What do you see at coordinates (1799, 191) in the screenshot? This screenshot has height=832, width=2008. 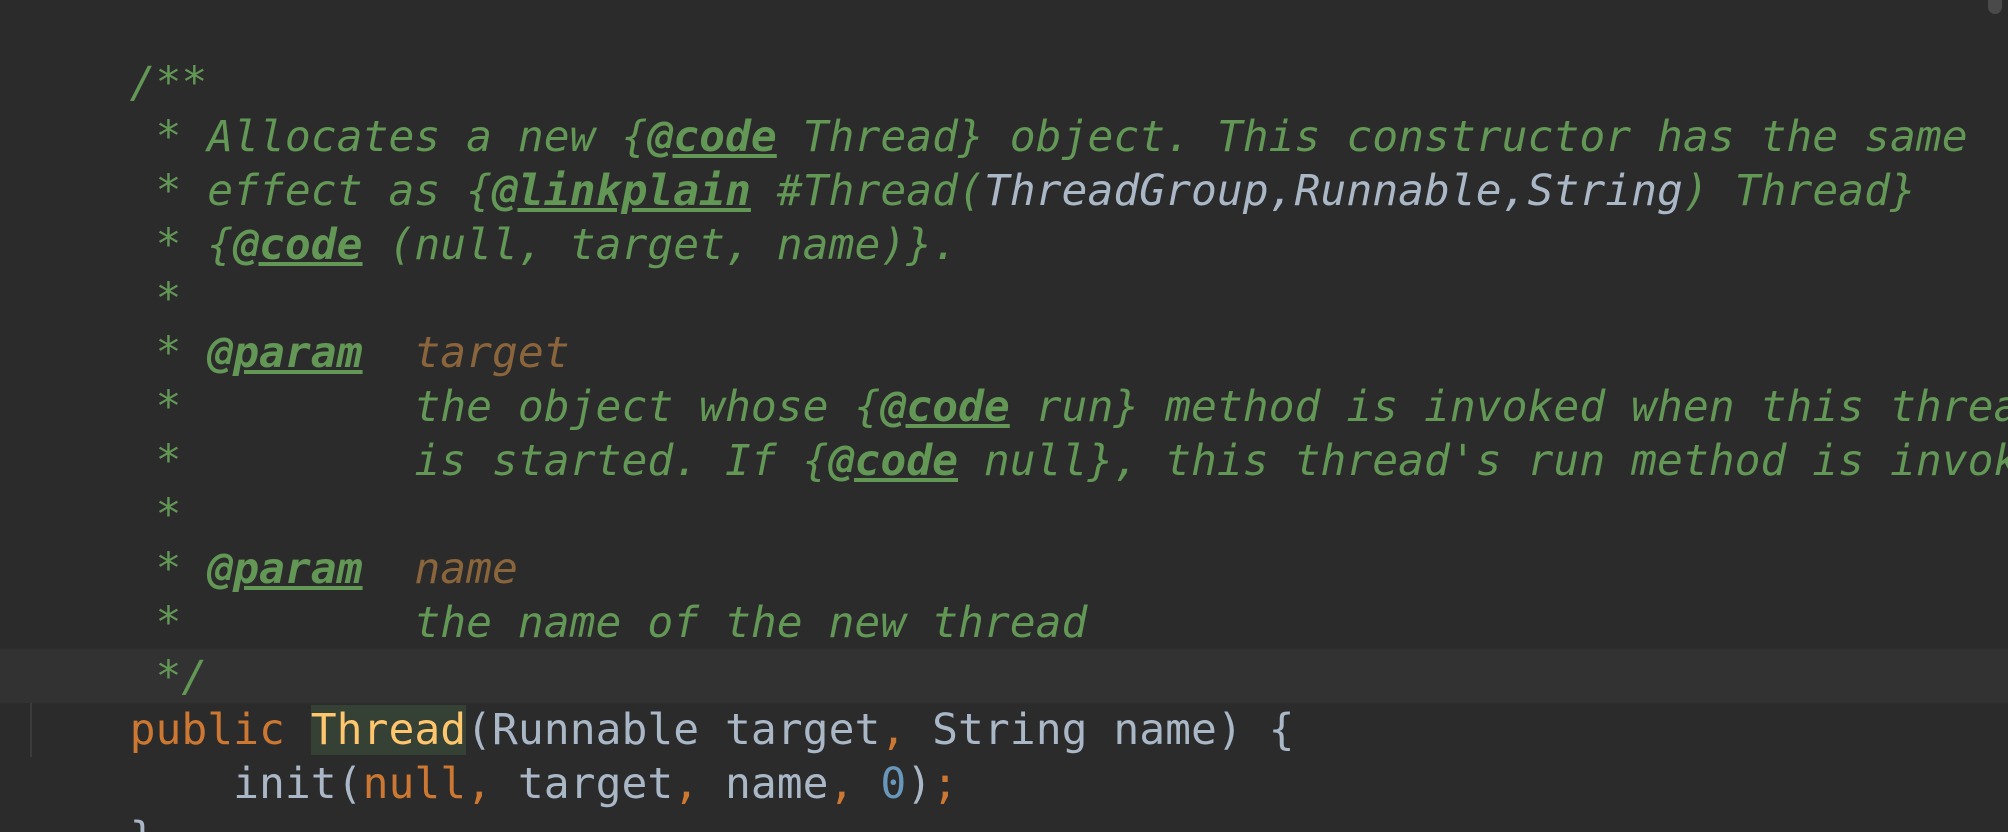 I see `doc-comment-text: ) Thread}` at bounding box center [1799, 191].